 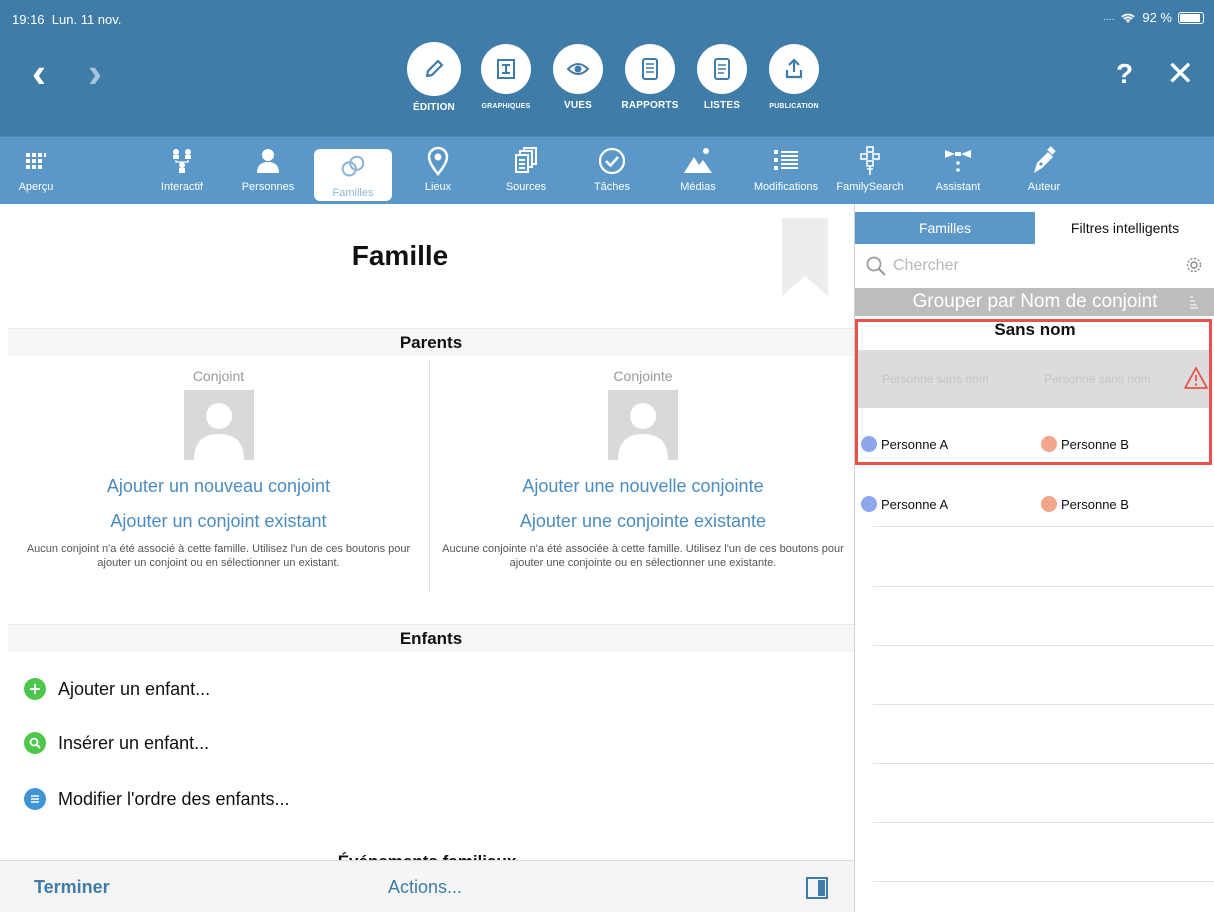 I want to click on tool-apercu: Aperçu, so click(x=36, y=172).